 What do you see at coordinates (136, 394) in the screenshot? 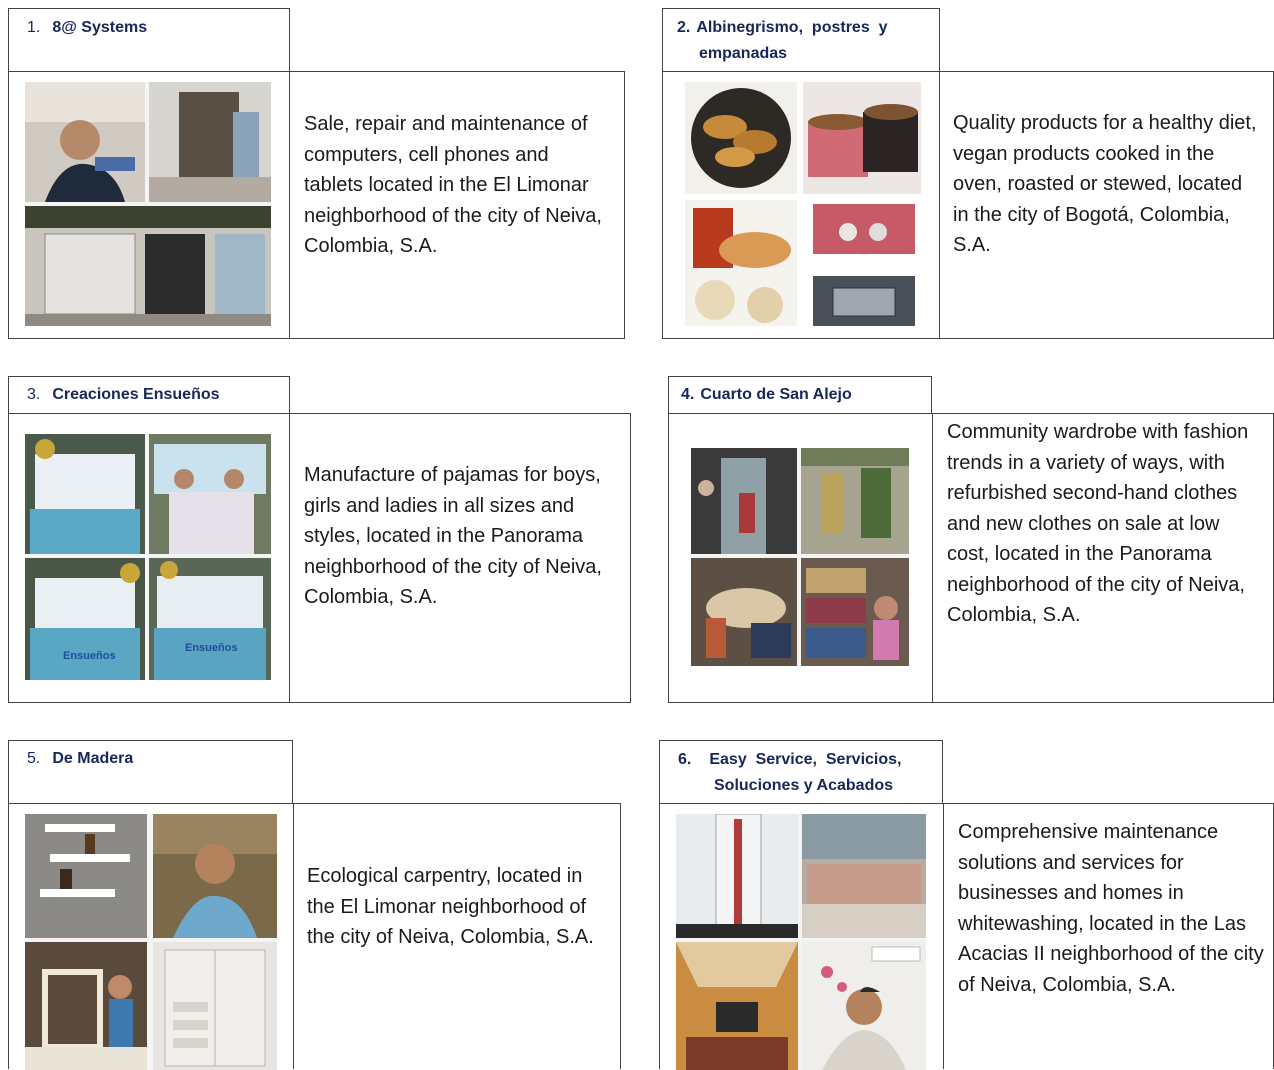
I see `entry-3-name: Creaciones Ensueños` at bounding box center [136, 394].